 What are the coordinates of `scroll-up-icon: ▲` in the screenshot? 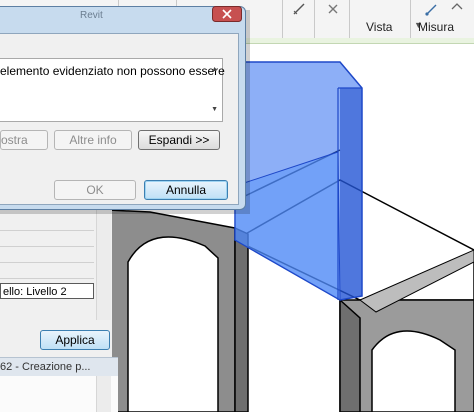 It's located at (214, 69).